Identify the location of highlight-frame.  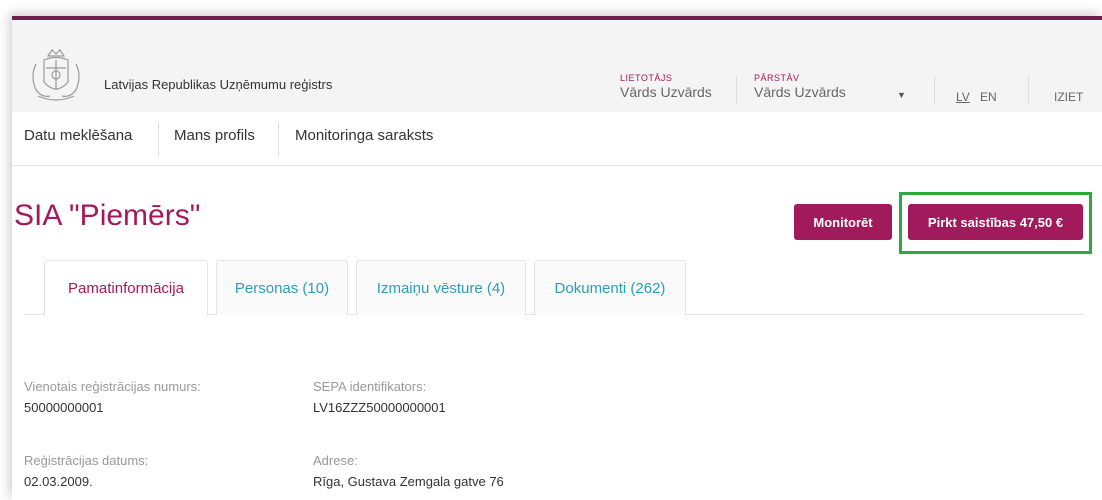
(995, 223).